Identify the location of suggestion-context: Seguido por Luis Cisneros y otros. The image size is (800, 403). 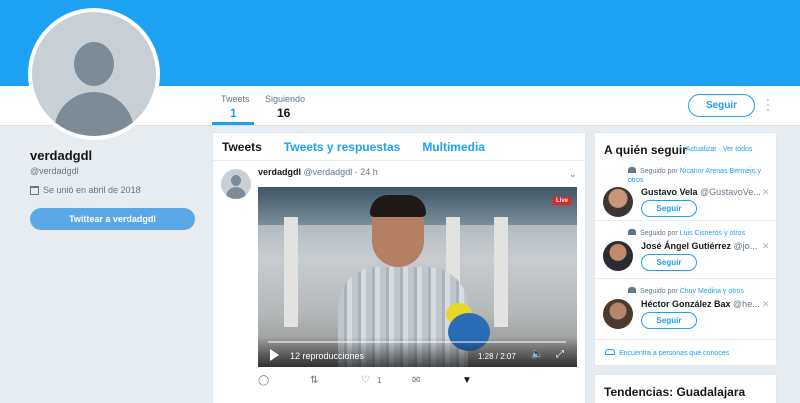
(698, 233).